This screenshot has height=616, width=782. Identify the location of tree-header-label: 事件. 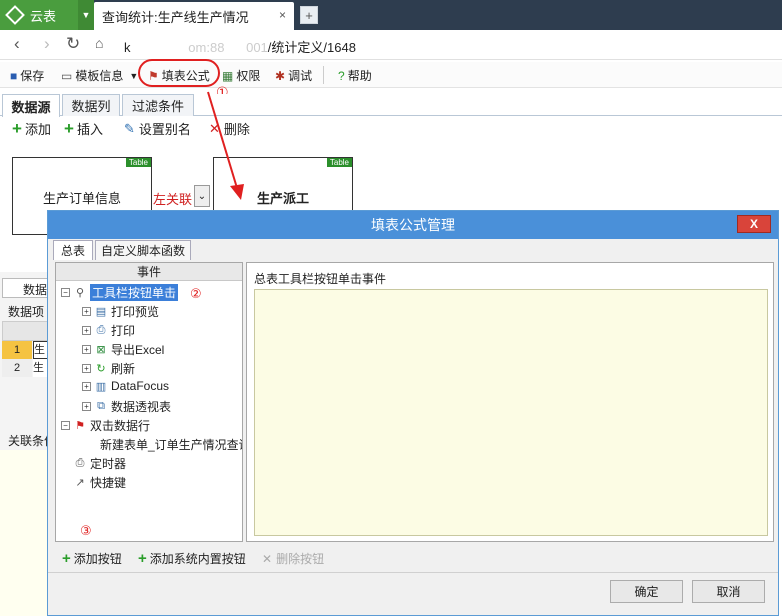
(148, 272).